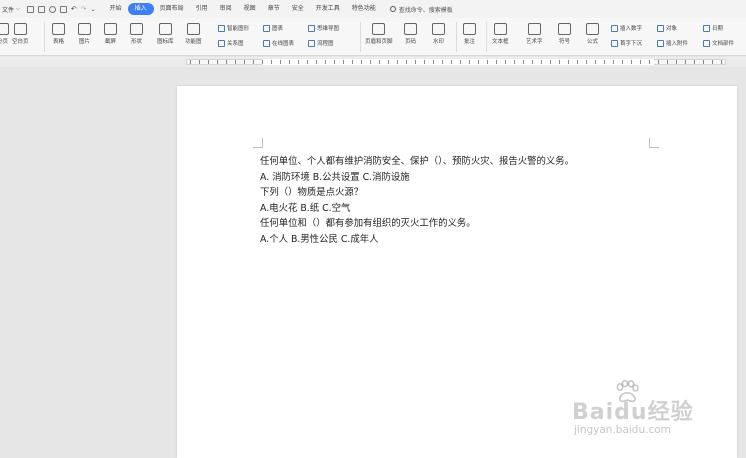 This screenshot has width=746, height=458. I want to click on tab-review: 审阅, so click(226, 9).